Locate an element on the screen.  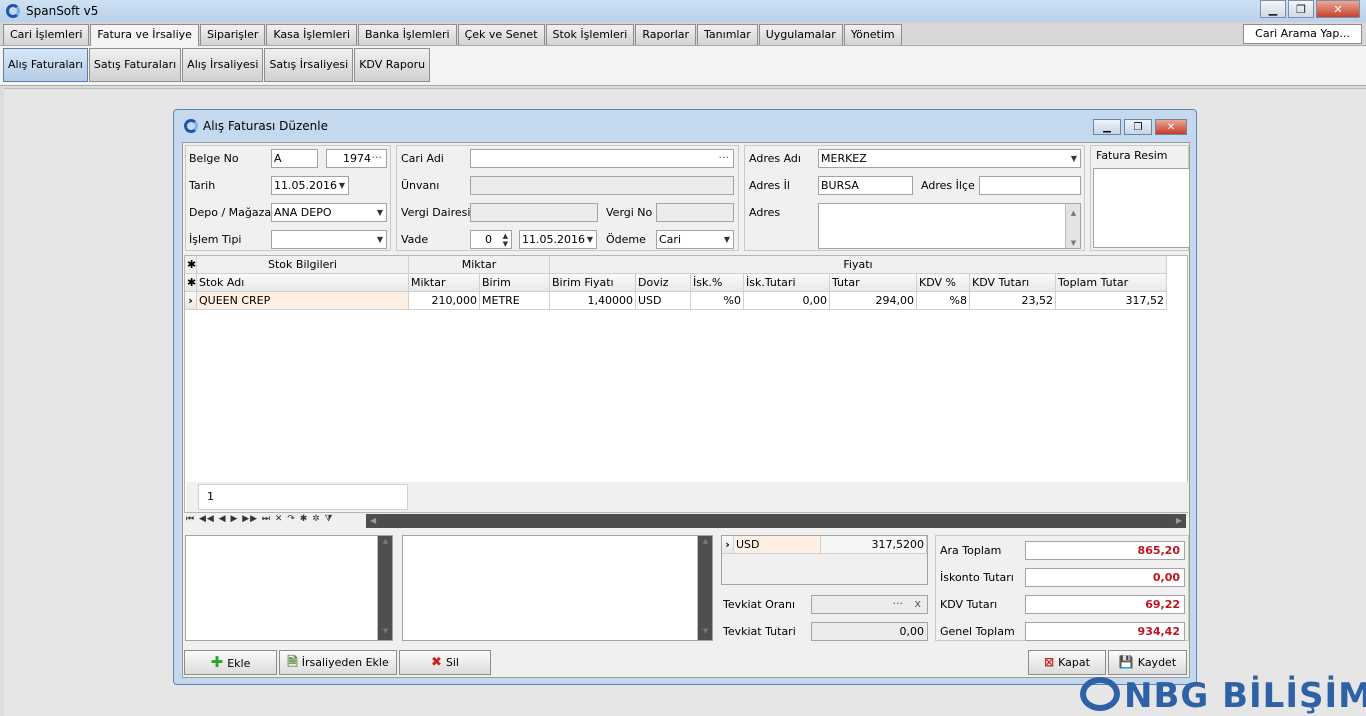
odeme-select: Cari ▼ is located at coordinates (695, 239).